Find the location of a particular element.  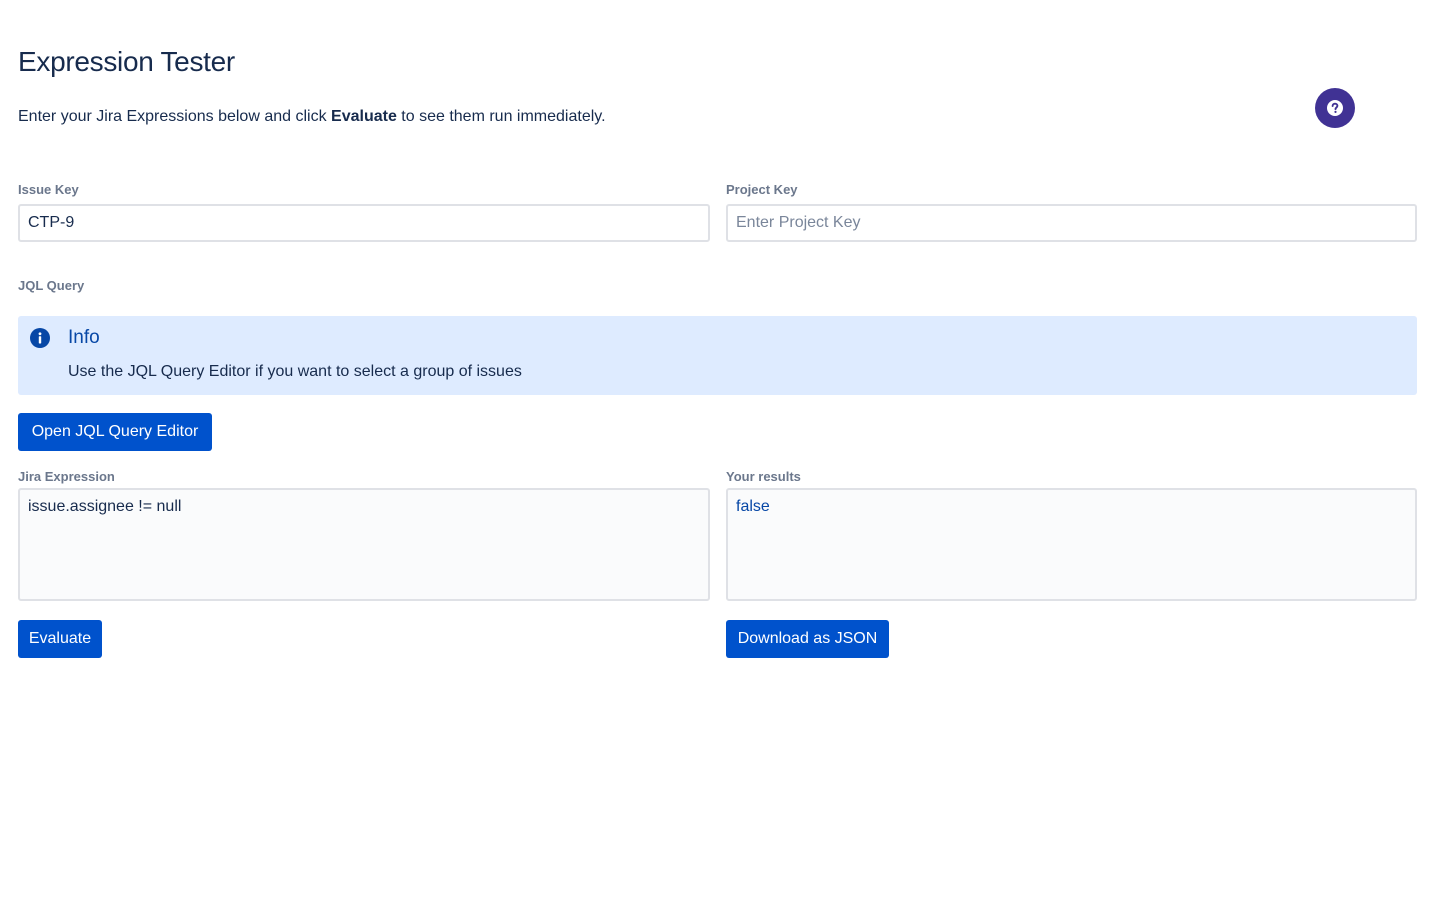

download-json-button: Download as JSON is located at coordinates (807, 639).